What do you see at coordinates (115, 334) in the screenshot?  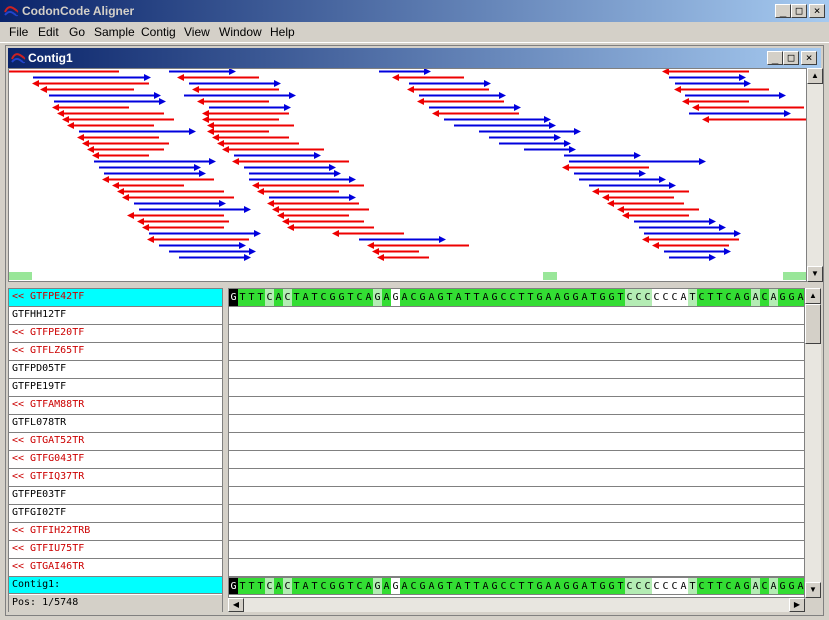 I see `read-row: << GTFPE20TF` at bounding box center [115, 334].